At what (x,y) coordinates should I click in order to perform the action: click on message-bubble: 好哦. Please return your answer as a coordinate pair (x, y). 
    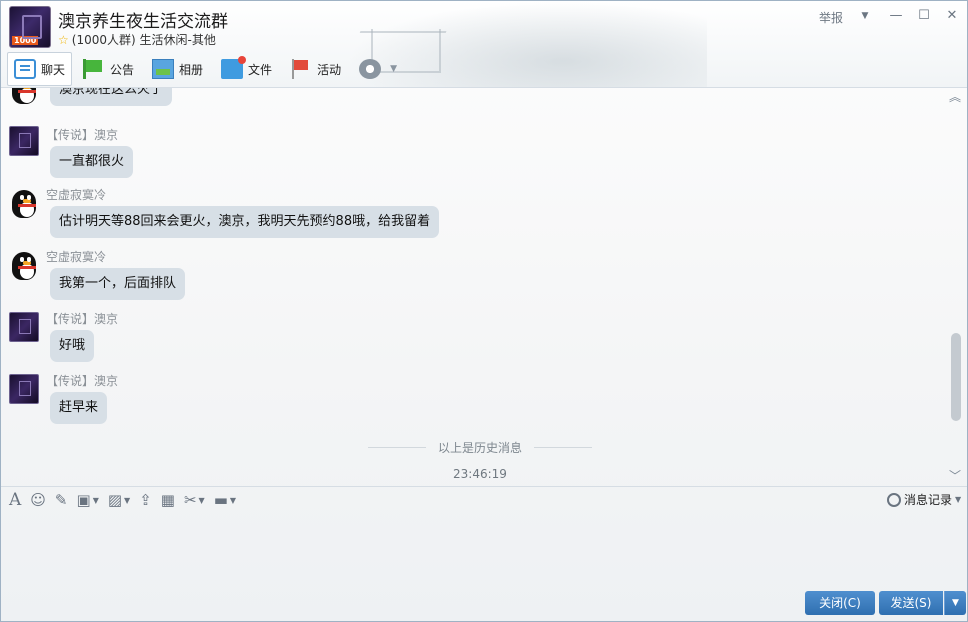
    Looking at the image, I should click on (72, 346).